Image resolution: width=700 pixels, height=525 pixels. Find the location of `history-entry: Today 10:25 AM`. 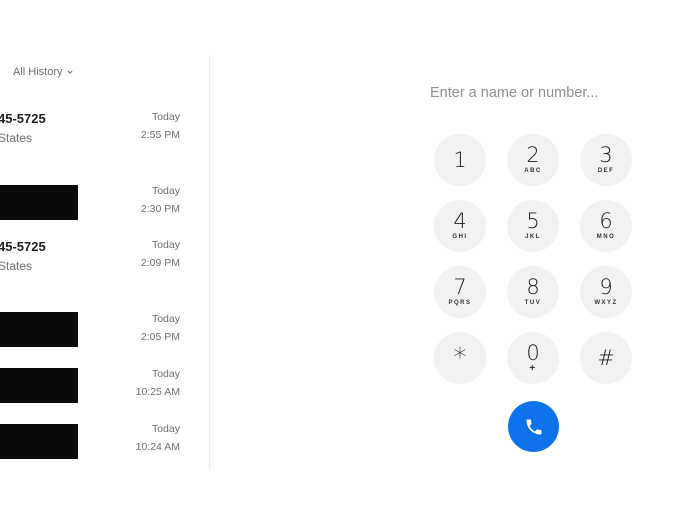

history-entry: Today 10:25 AM is located at coordinates (100, 387).